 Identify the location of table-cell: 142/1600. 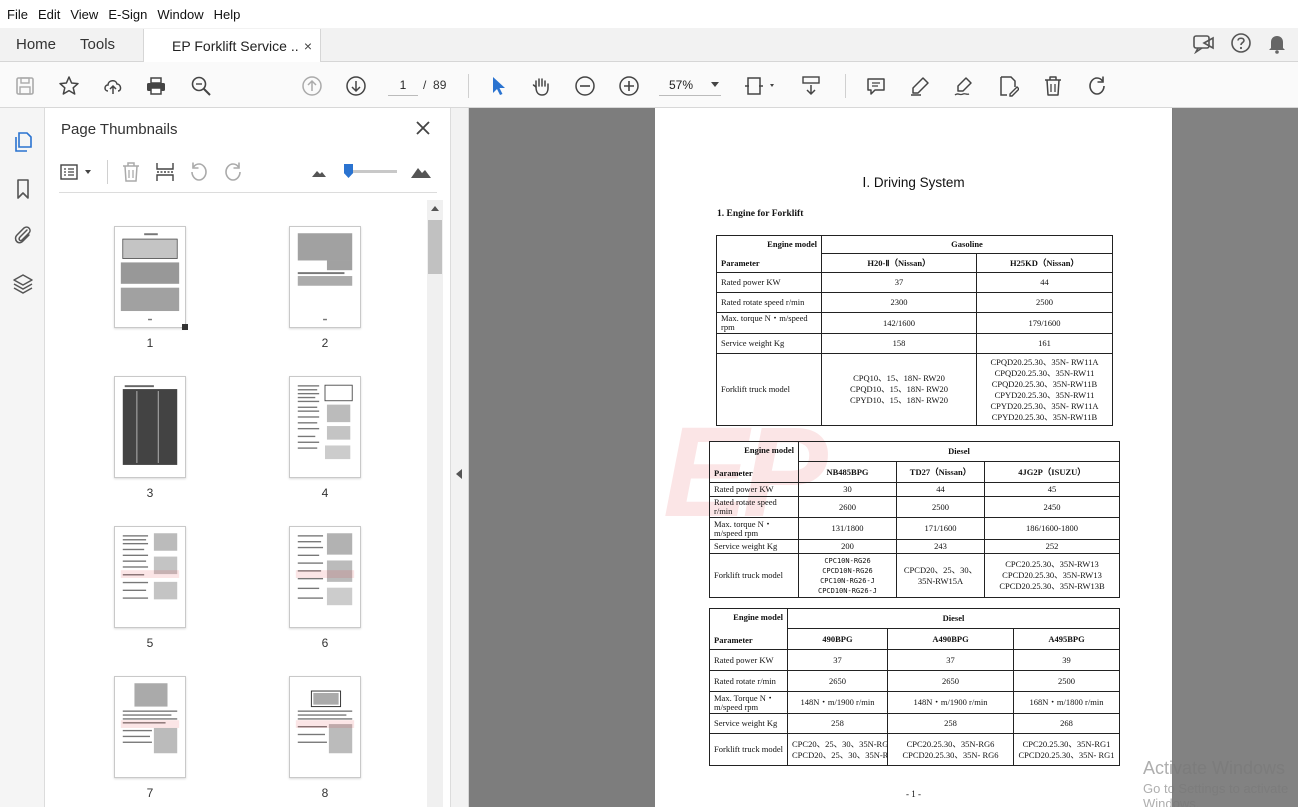
(899, 323).